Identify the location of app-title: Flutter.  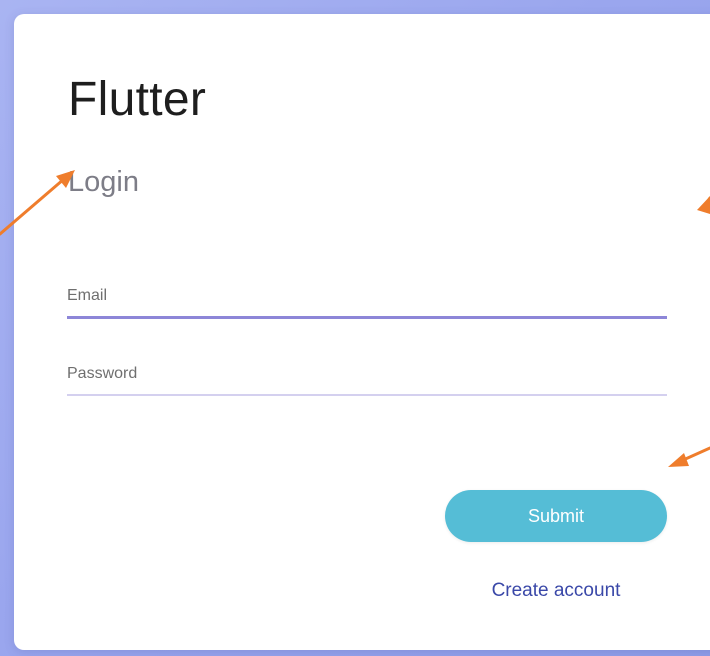
(137, 99).